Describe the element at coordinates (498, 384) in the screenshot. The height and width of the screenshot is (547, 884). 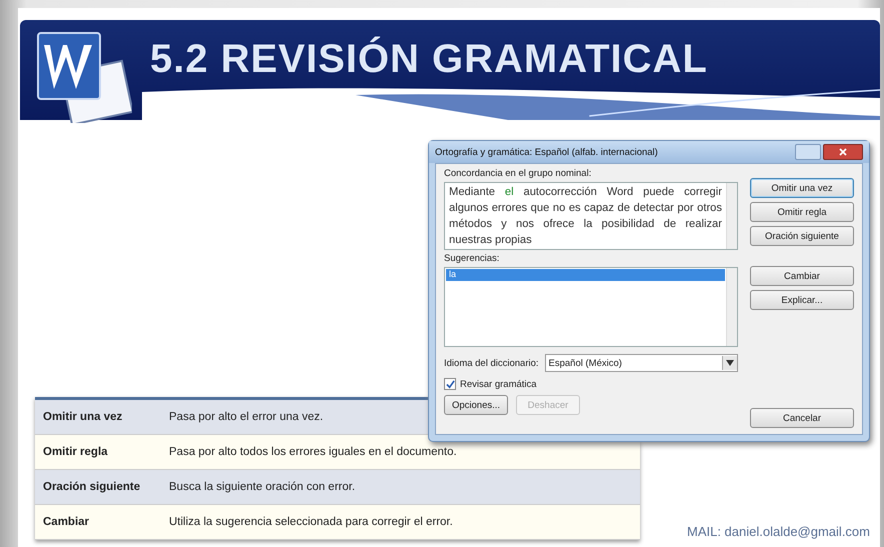
I see `checkbox-label: Revisar gramática` at that location.